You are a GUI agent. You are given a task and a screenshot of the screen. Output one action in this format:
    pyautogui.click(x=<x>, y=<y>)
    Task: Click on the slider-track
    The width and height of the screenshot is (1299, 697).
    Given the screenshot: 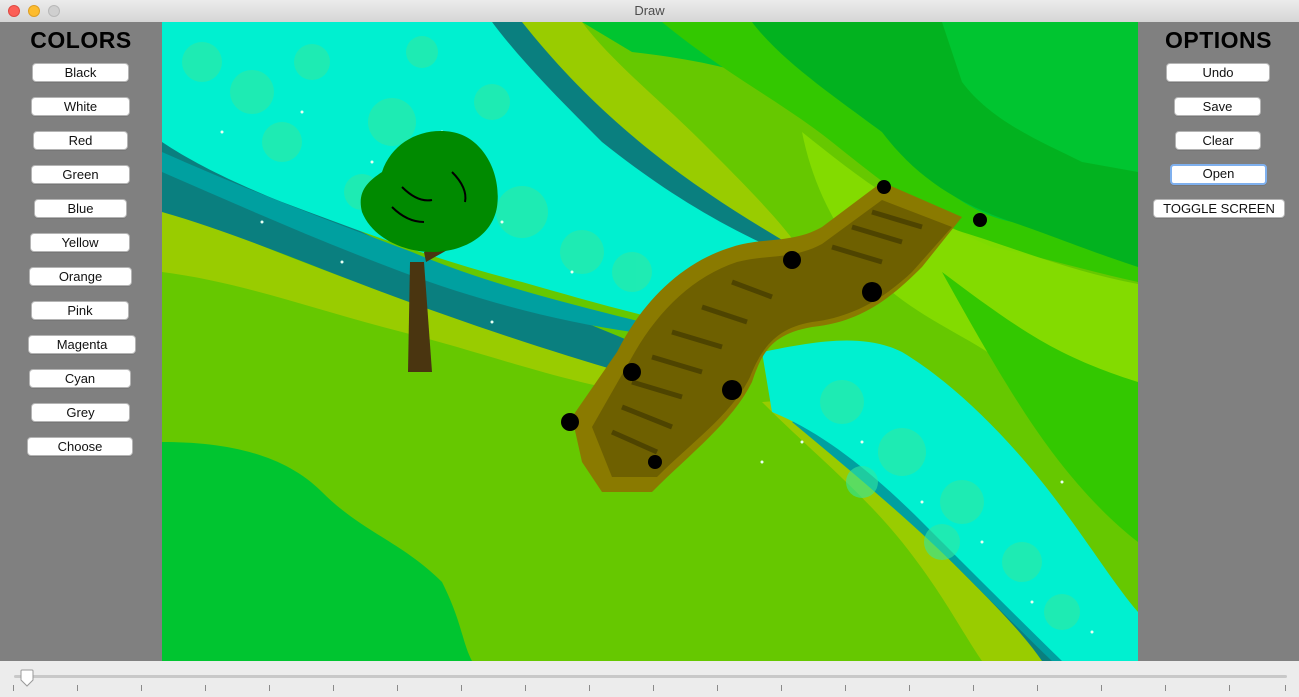 What is the action you would take?
    pyautogui.click(x=650, y=676)
    